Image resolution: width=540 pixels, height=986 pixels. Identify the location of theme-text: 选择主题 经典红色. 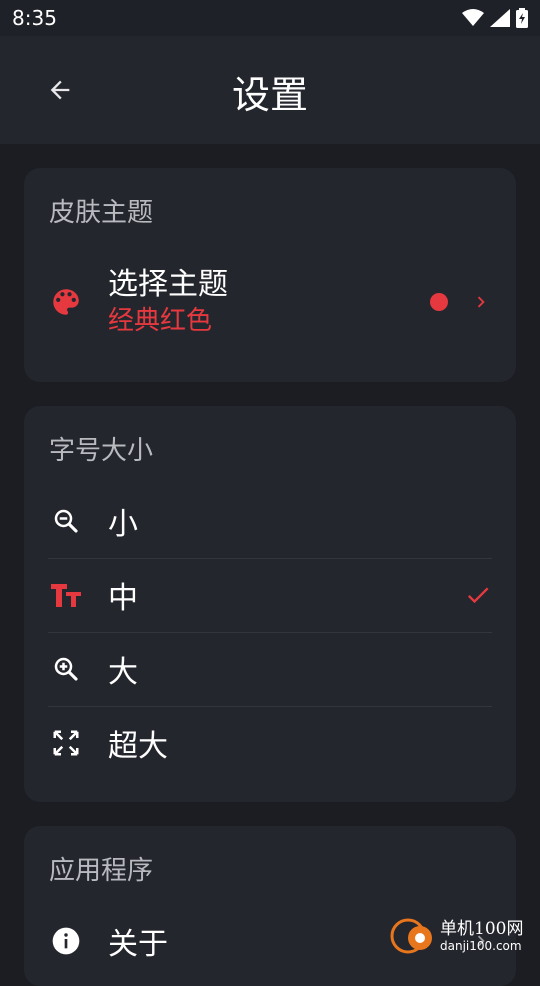
(269, 302).